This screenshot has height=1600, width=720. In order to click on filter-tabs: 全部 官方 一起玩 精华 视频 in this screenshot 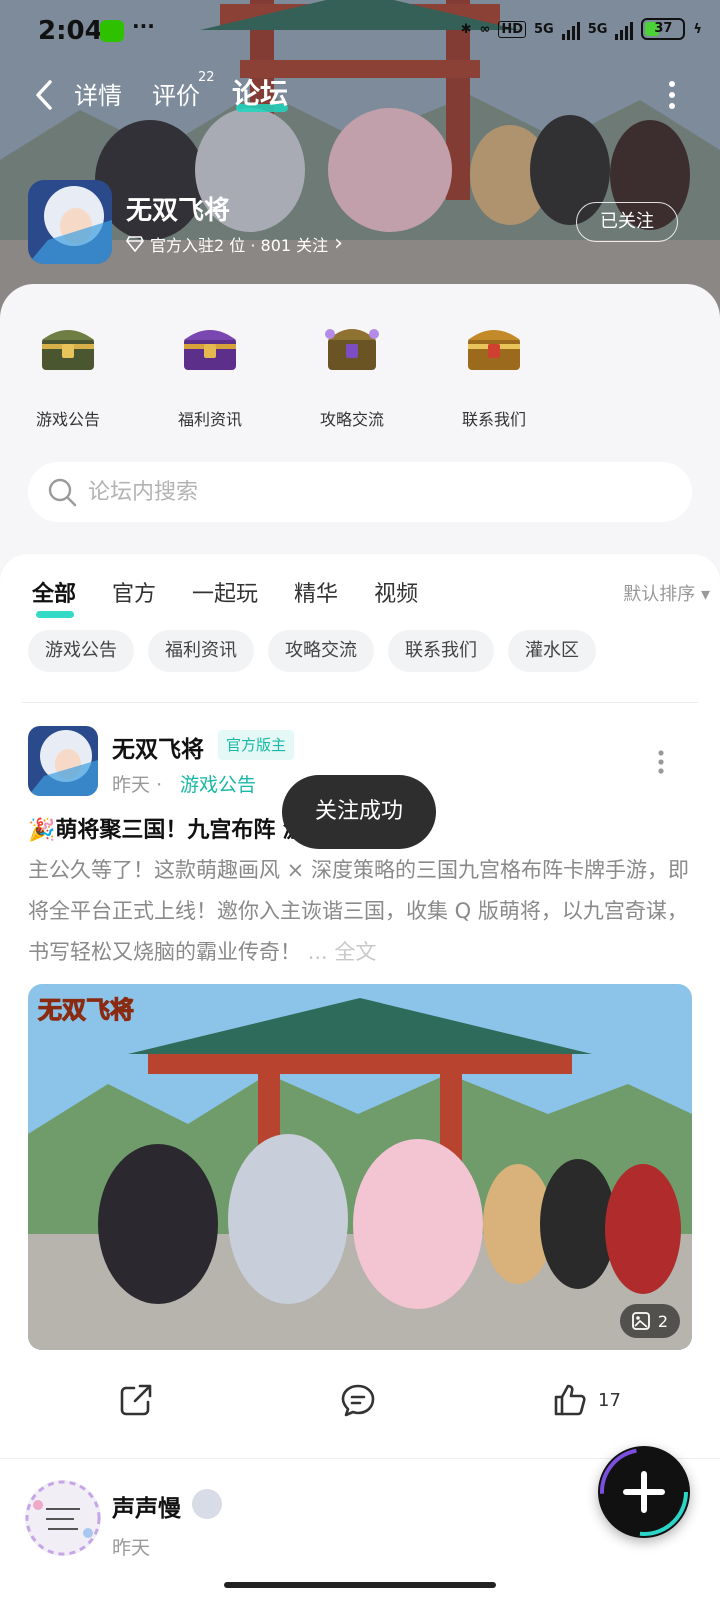, I will do `click(225, 597)`.